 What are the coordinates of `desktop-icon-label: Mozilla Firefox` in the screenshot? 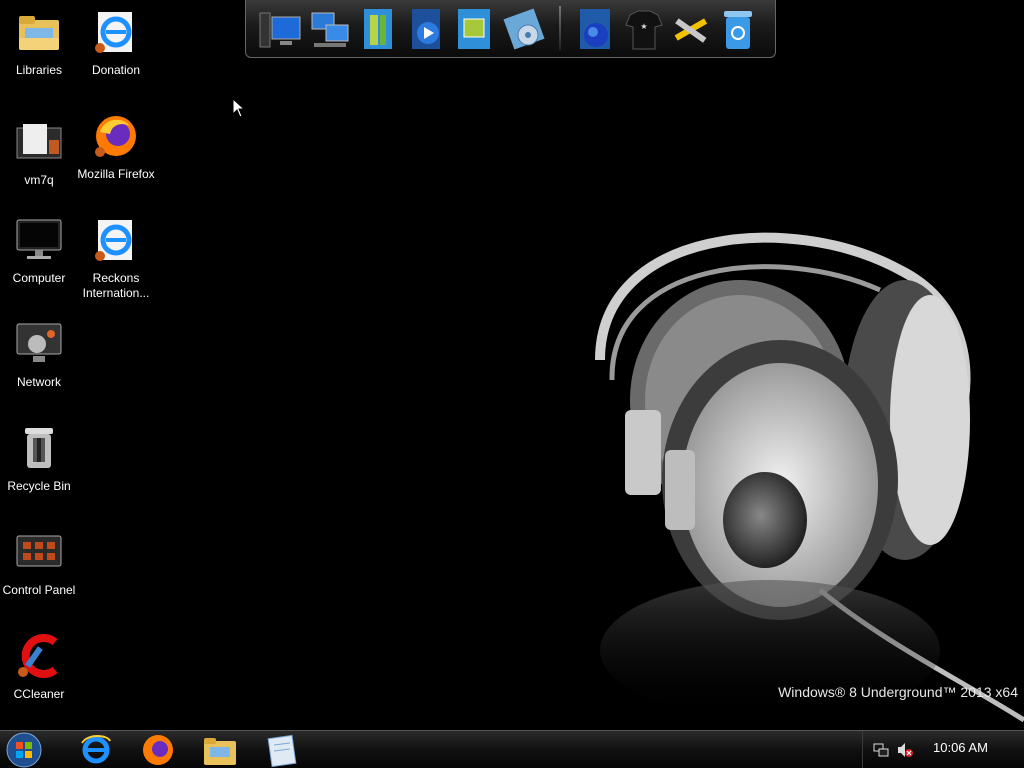 It's located at (116, 174).